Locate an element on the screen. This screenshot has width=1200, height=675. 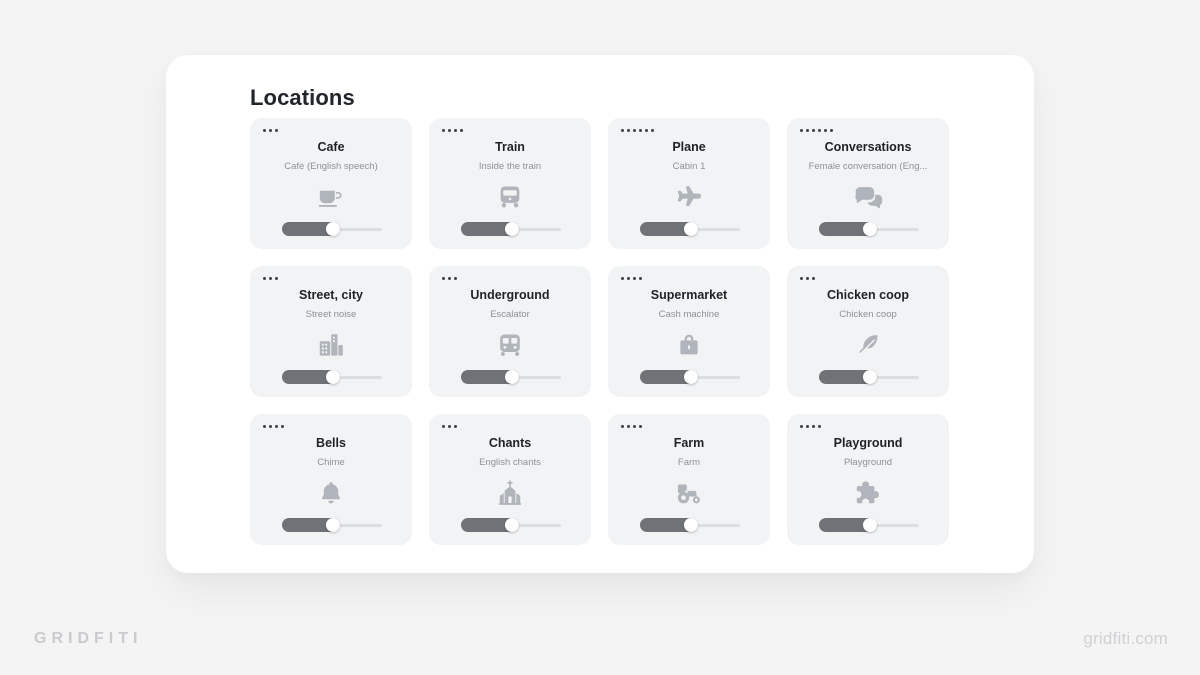
church-icon is located at coordinates (510, 493).